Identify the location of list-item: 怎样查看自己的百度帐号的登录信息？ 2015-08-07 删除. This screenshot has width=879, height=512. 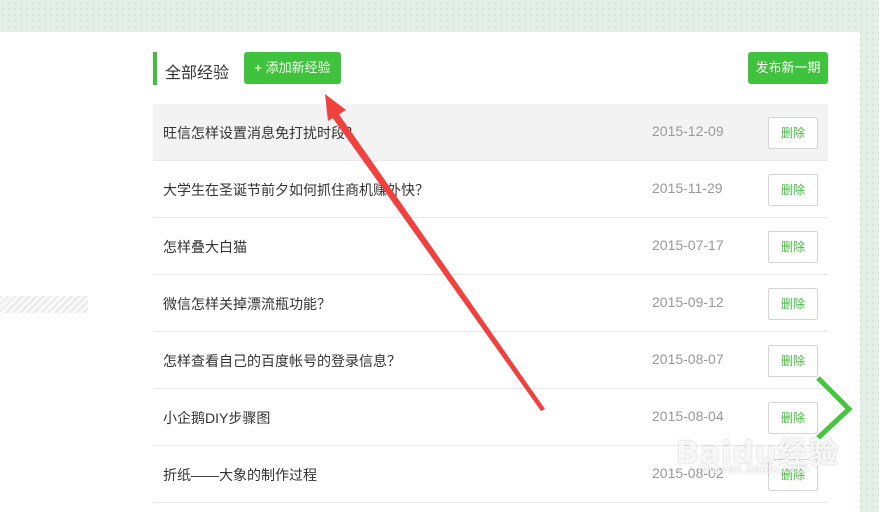
(490, 360).